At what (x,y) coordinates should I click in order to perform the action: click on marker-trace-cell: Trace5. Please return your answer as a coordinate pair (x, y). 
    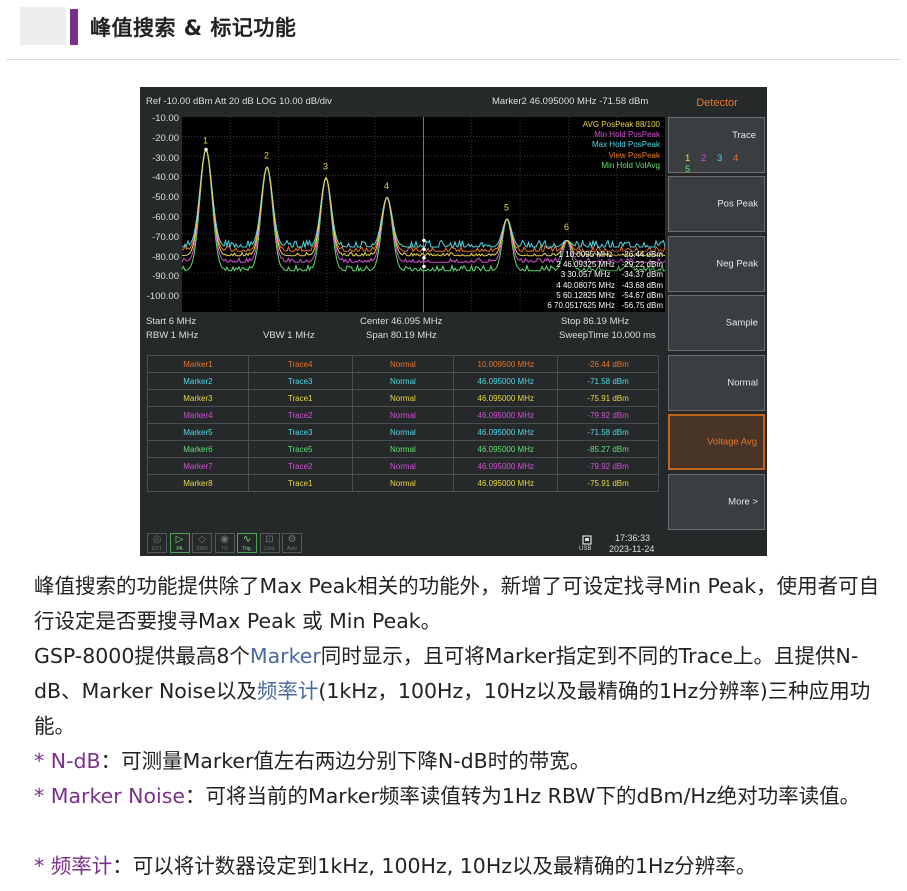
    Looking at the image, I should click on (300, 449).